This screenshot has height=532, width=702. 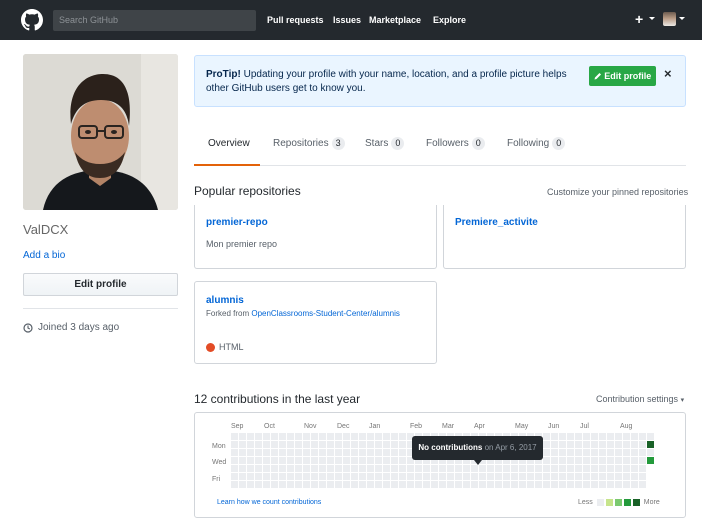 I want to click on nav-marketplace: Marketplace, so click(x=395, y=20).